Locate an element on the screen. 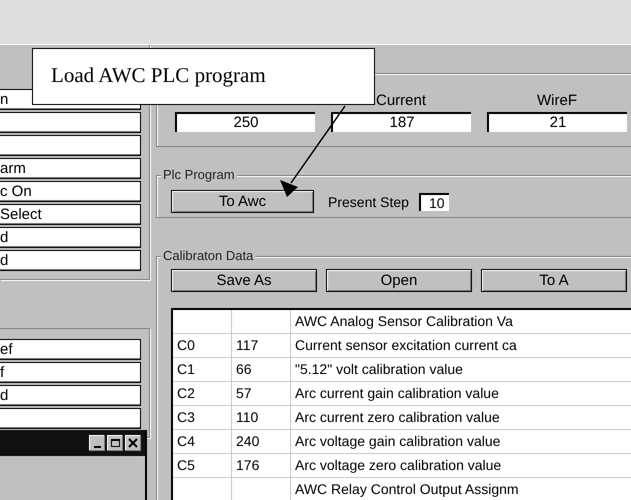 The image size is (631, 500). step-field: 10 is located at coordinates (433, 201).